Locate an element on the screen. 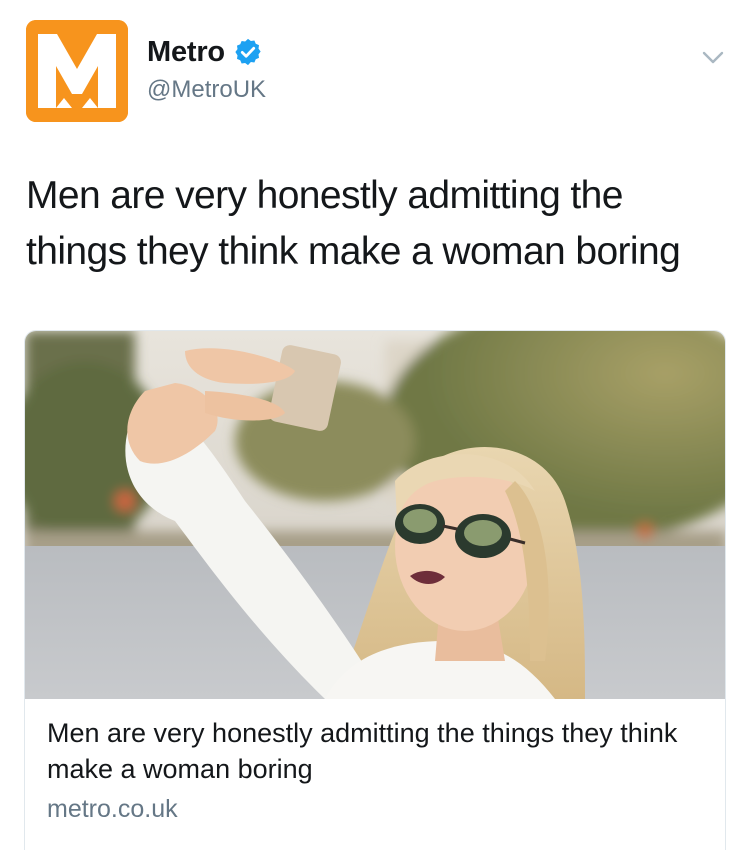 This screenshot has width=750, height=850. author-names: Metro @MetroUK is located at coordinates (206, 70).